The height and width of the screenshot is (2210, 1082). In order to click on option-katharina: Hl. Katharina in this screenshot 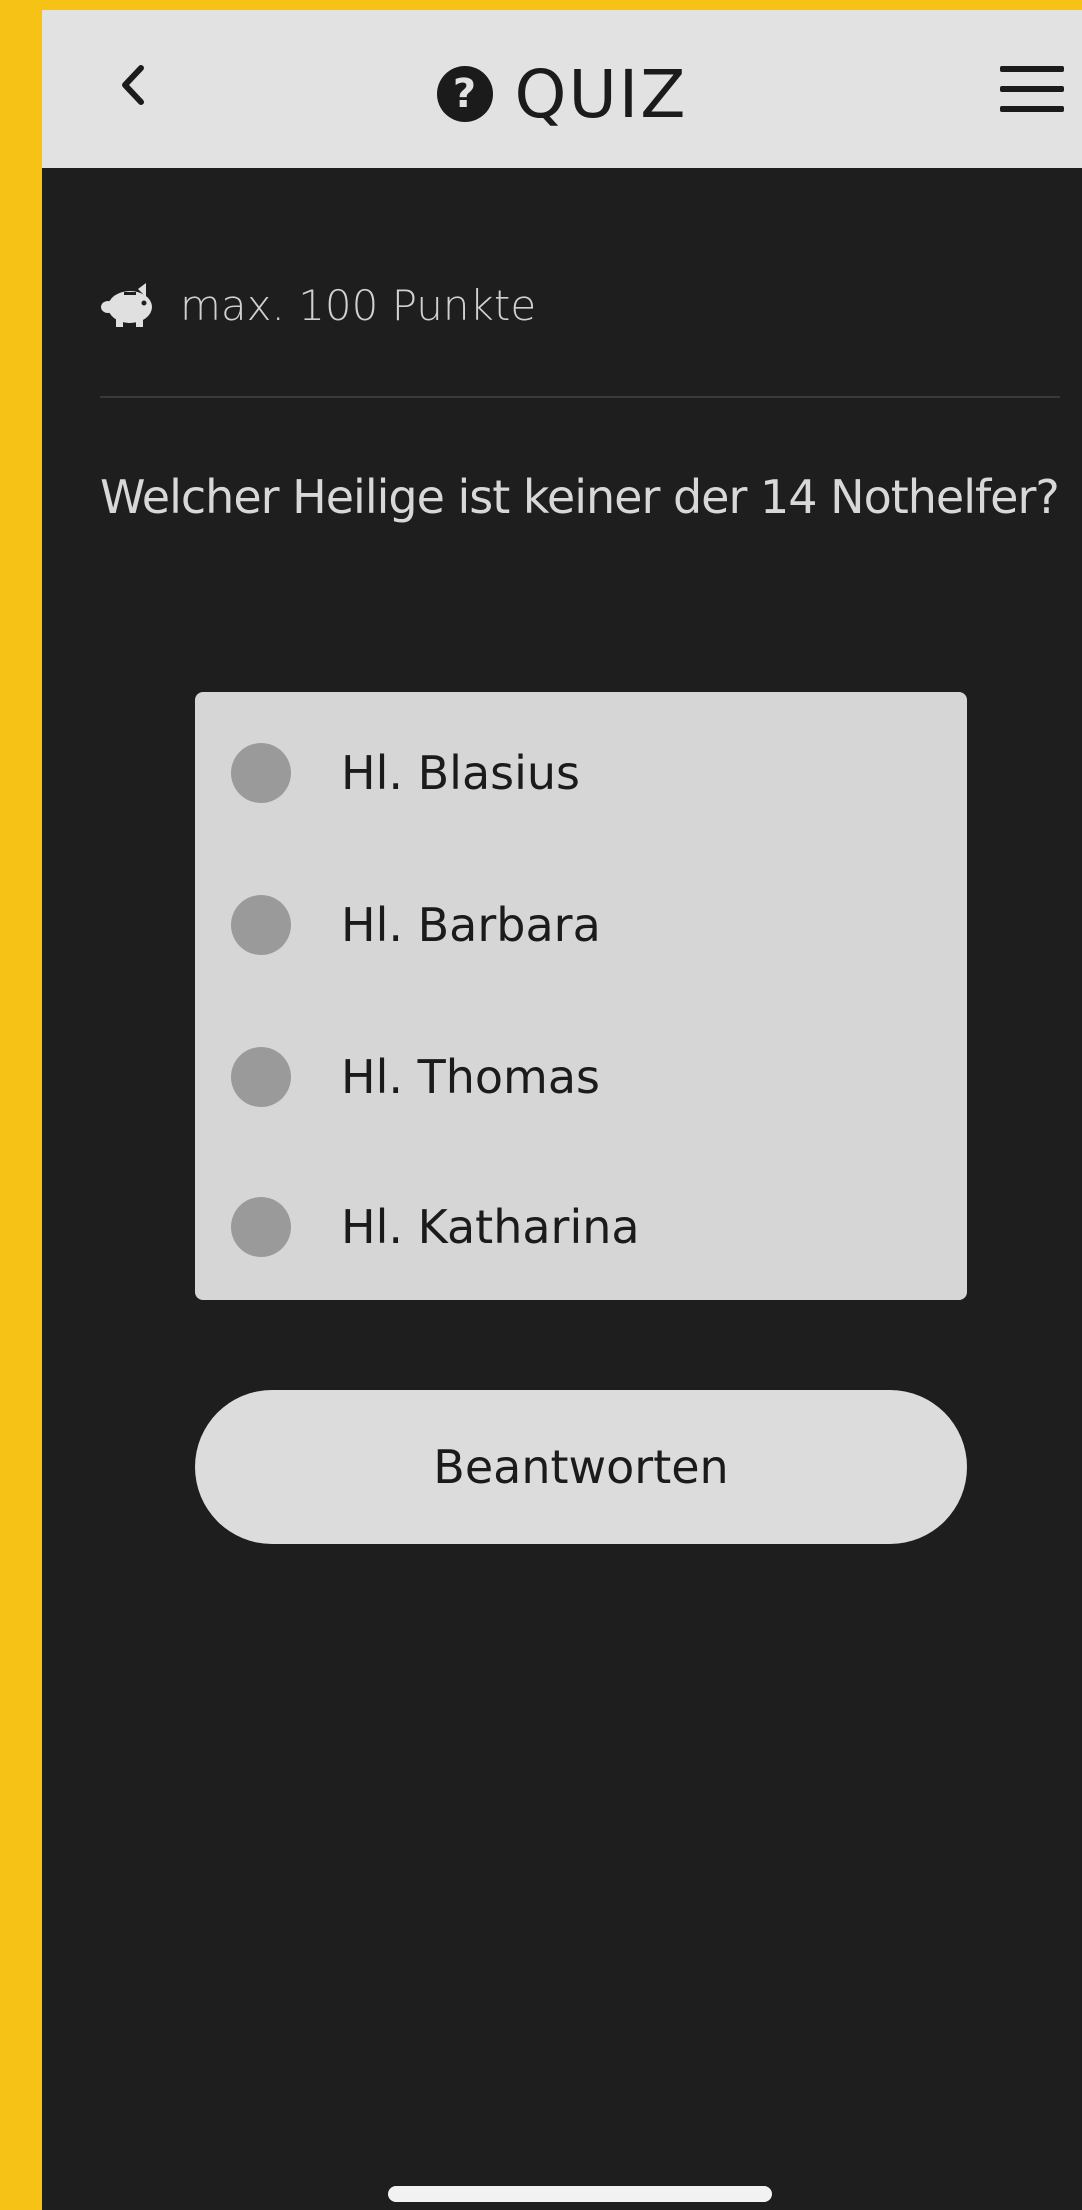, I will do `click(581, 1227)`.